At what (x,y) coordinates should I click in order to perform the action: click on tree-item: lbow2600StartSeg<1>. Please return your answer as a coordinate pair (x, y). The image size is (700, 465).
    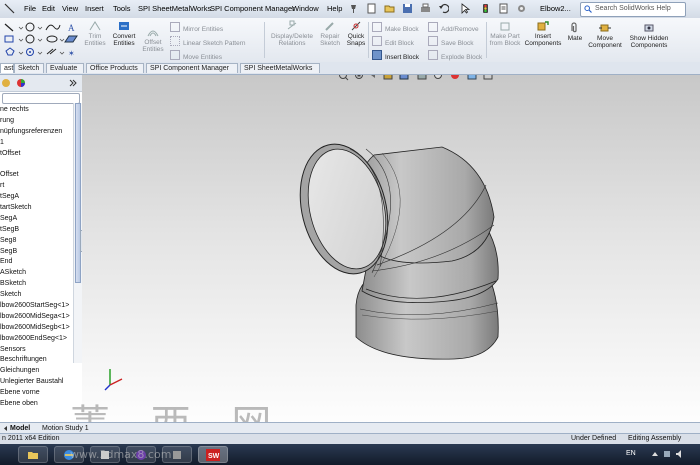
    Looking at the image, I should click on (37, 306).